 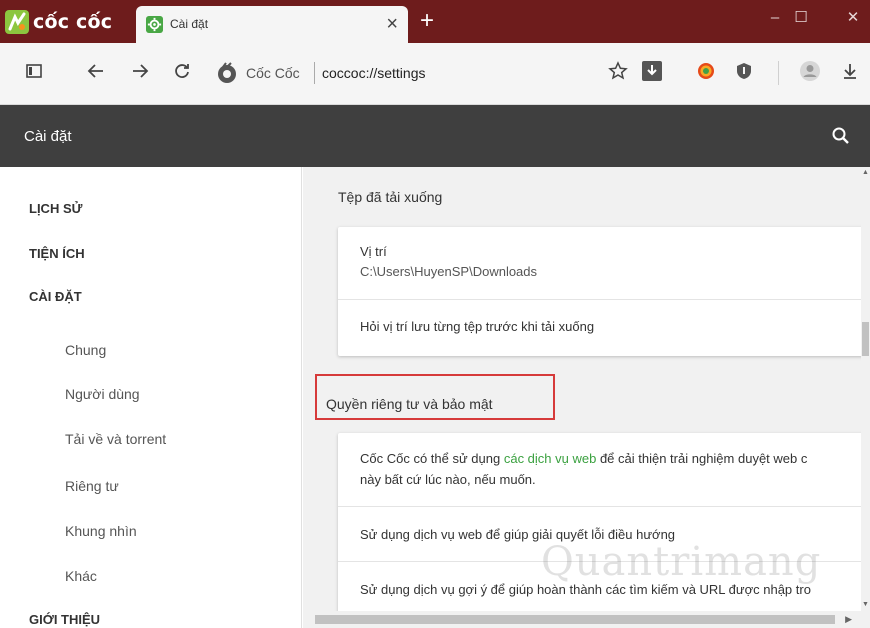 I want to click on watermark: Quantrimang, so click(x=681, y=562).